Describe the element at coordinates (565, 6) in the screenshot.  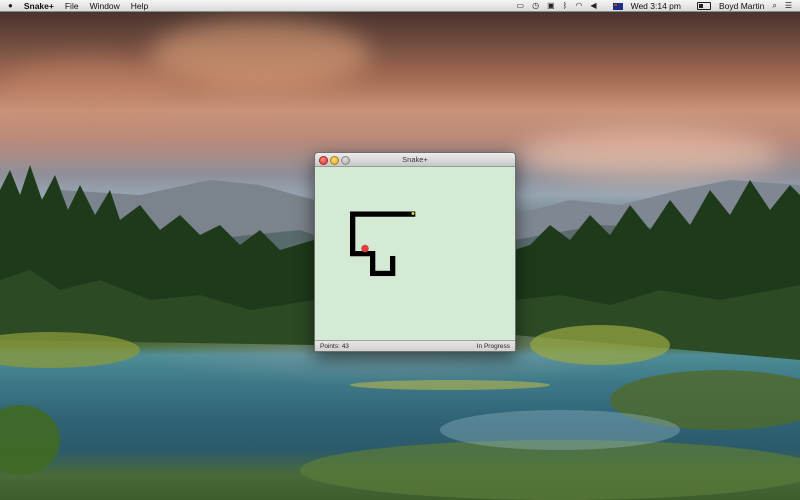
I see `bluetooth-icon: ᛒ` at that location.